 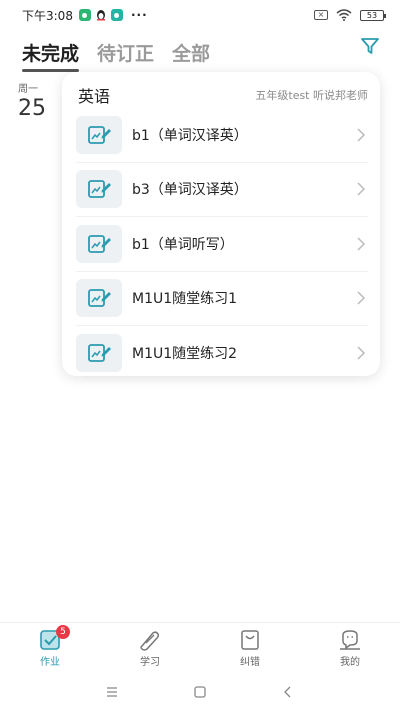 I want to click on study-icon, so click(x=150, y=640).